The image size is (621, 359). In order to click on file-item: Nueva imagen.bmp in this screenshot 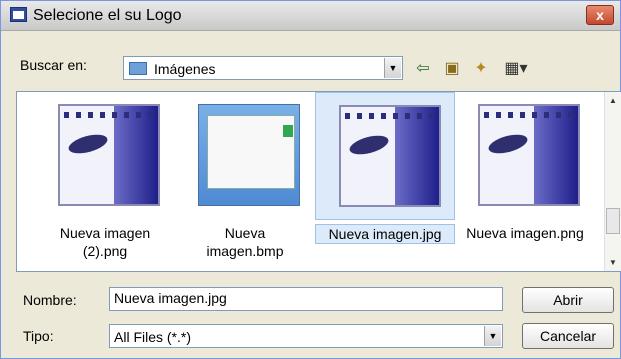, I will do `click(245, 182)`.